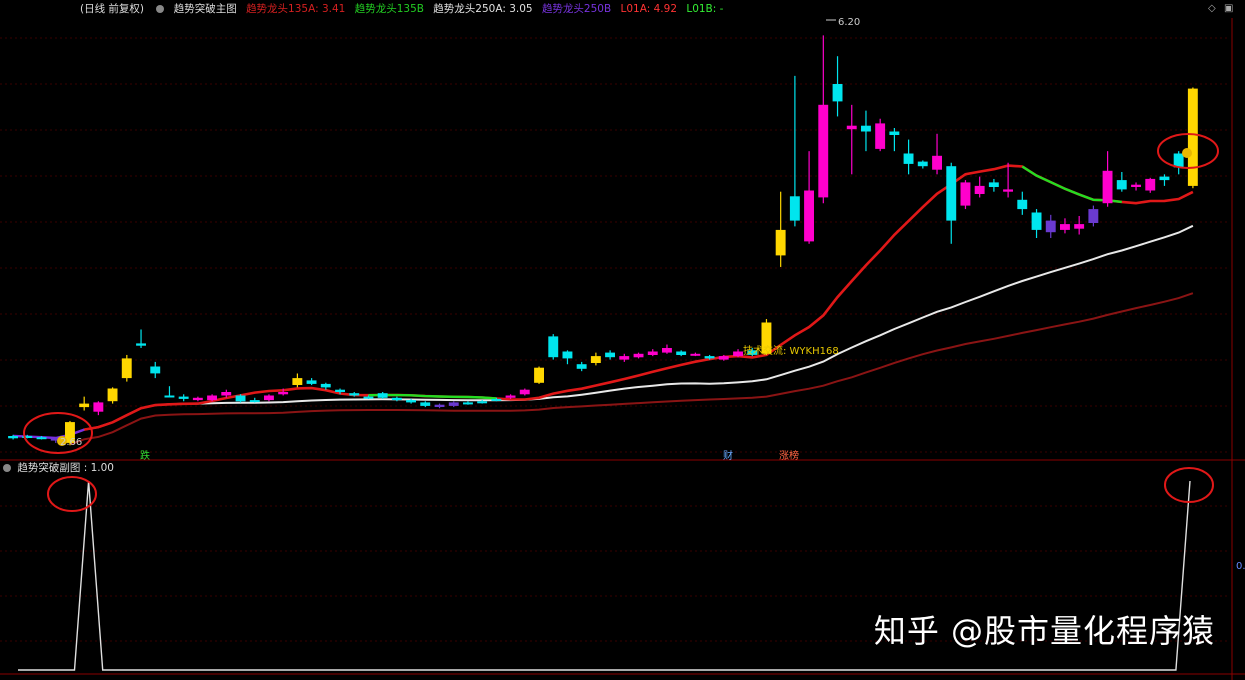 This screenshot has width=1245, height=680. What do you see at coordinates (145, 456) in the screenshot?
I see `marker-die: 跌` at bounding box center [145, 456].